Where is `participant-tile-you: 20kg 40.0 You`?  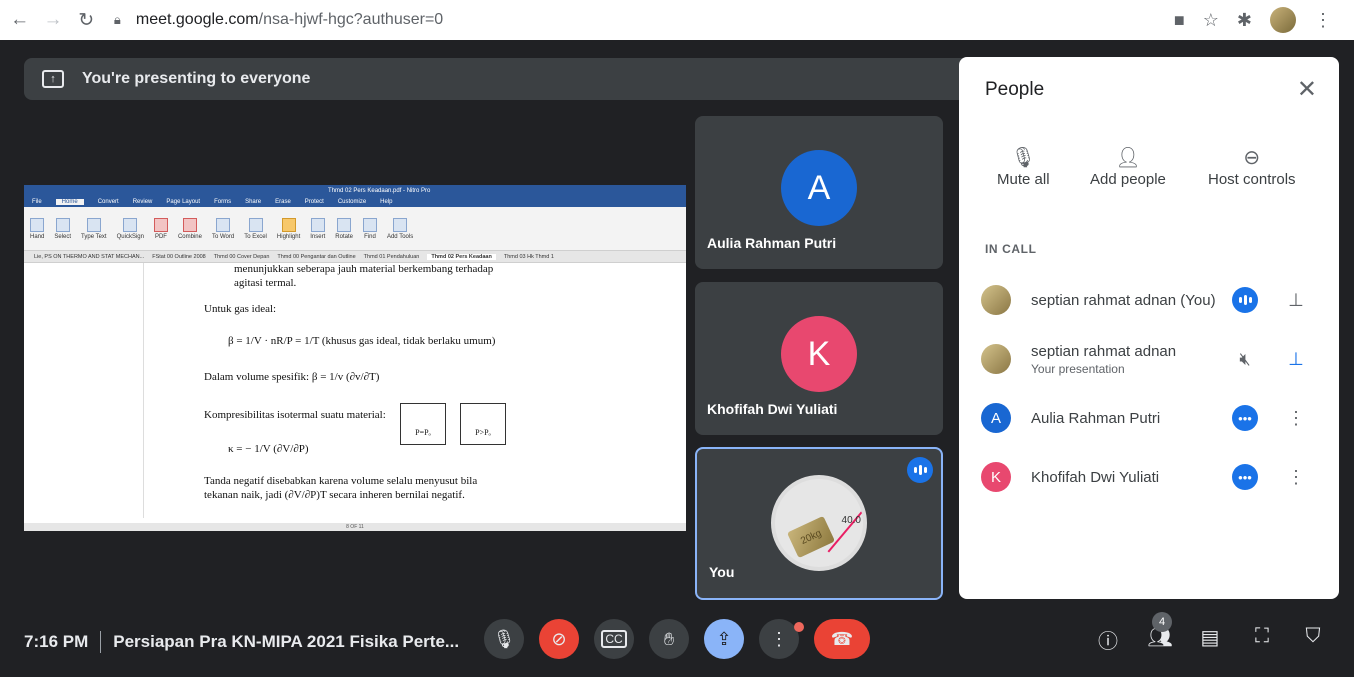 participant-tile-you: 20kg 40.0 You is located at coordinates (819, 523).